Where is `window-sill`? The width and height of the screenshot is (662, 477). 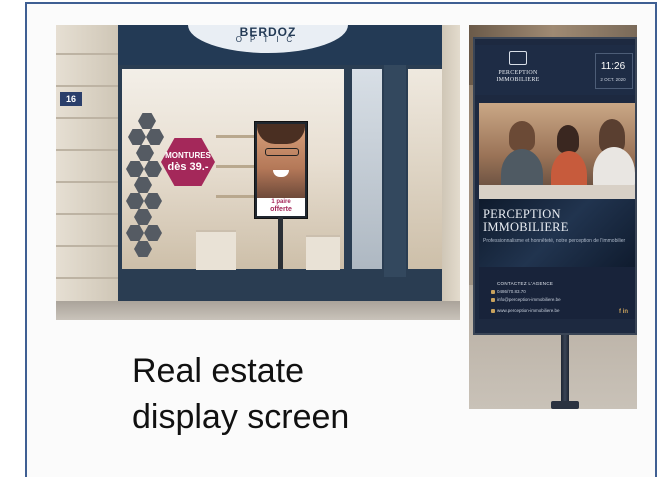
window-sill is located at coordinates (280, 289).